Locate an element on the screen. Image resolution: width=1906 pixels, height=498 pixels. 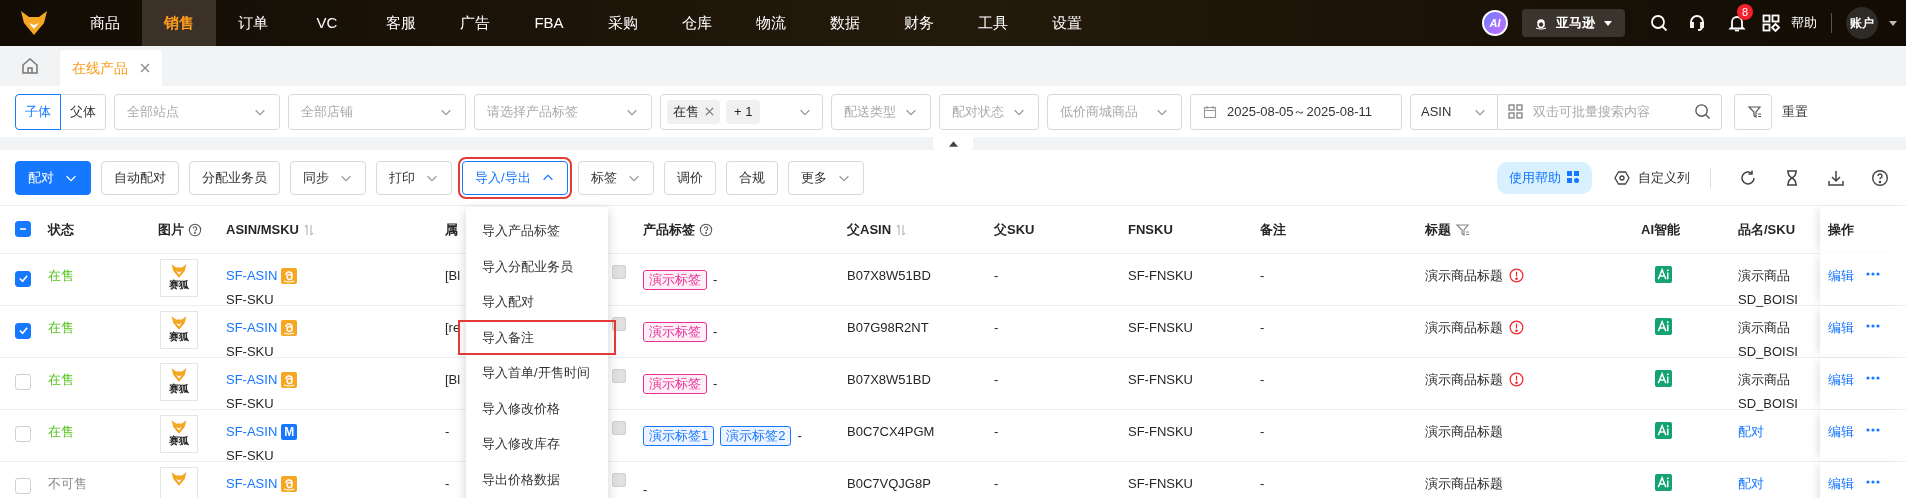
nav-item: FBA is located at coordinates (549, 23).